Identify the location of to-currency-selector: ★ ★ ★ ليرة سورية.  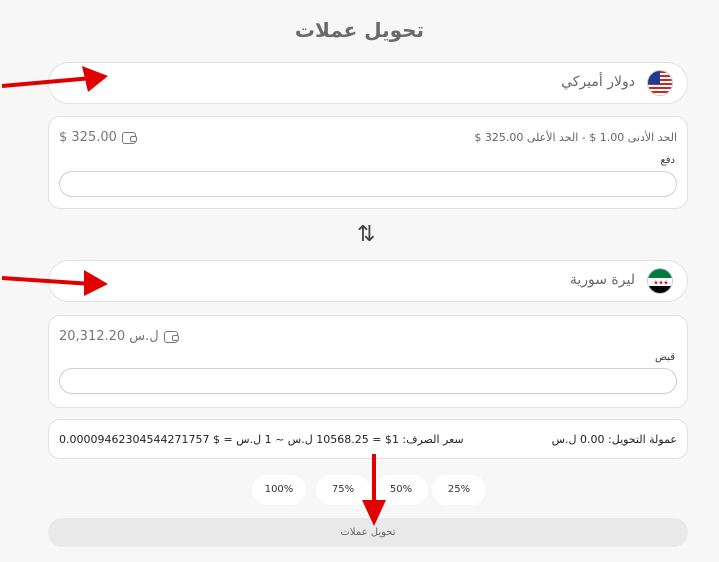
(368, 281).